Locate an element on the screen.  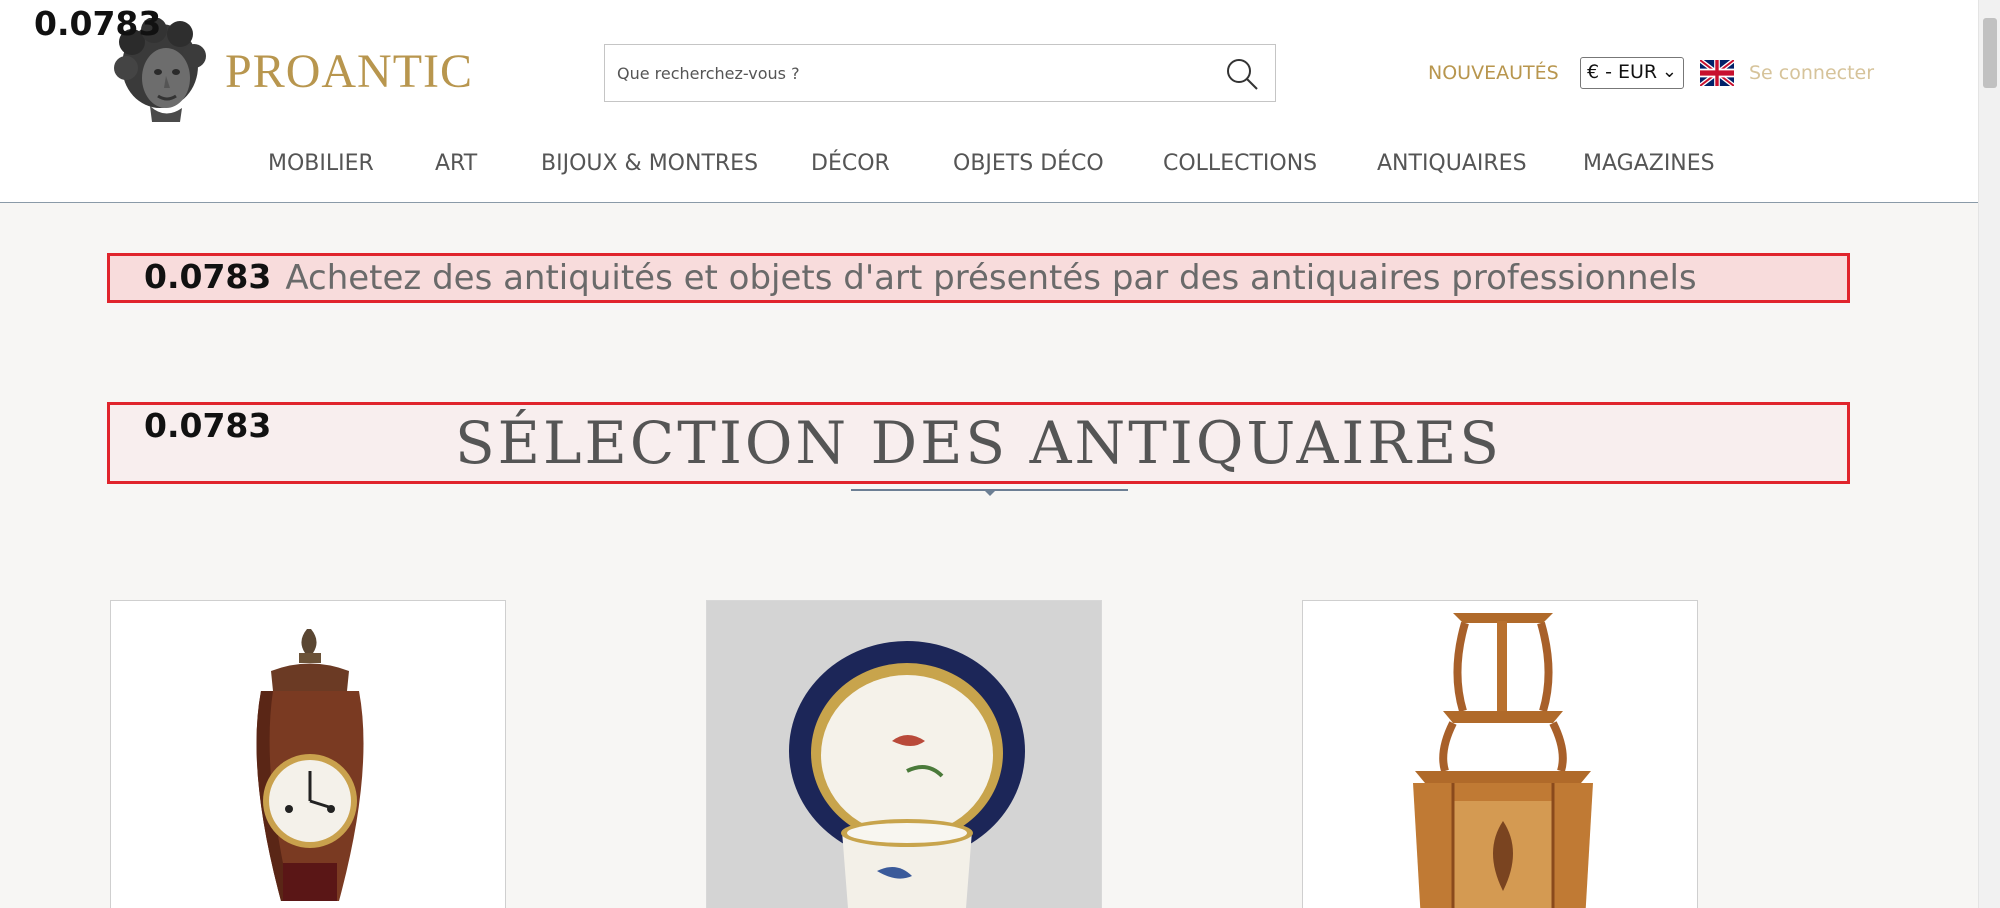
debug-score-top: 0.0783 is located at coordinates (98, 23).